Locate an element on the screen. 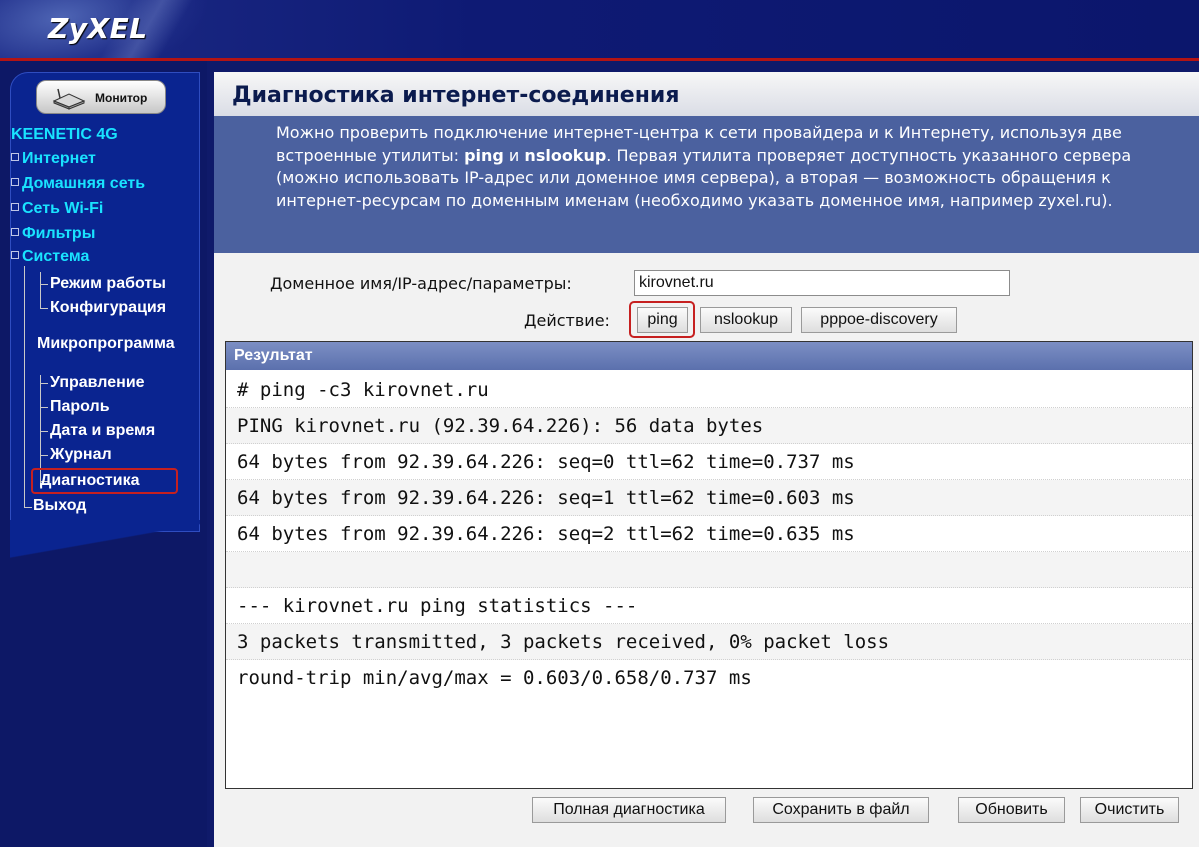  save-to-file-button: Сохранить в файл is located at coordinates (841, 810).